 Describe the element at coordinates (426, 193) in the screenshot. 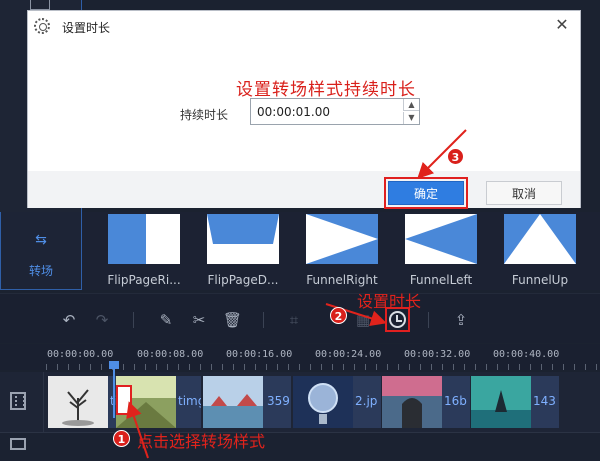

I see `ok-button: 确定` at that location.